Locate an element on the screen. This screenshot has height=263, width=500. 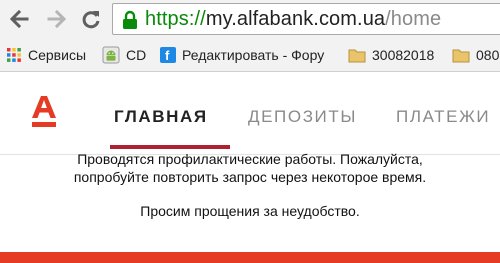
browser-toolbar: https://my.alfabank.com.ua/home is located at coordinates (250, 19).